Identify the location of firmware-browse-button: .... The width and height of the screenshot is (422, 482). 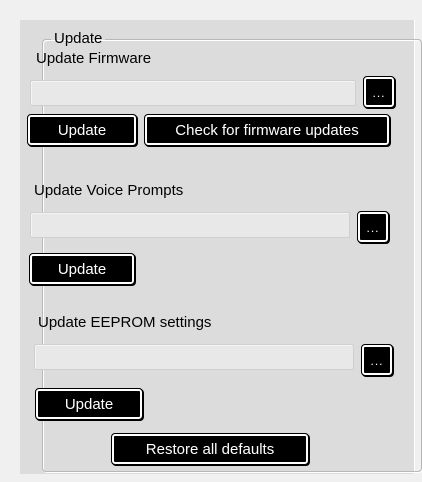
(379, 92).